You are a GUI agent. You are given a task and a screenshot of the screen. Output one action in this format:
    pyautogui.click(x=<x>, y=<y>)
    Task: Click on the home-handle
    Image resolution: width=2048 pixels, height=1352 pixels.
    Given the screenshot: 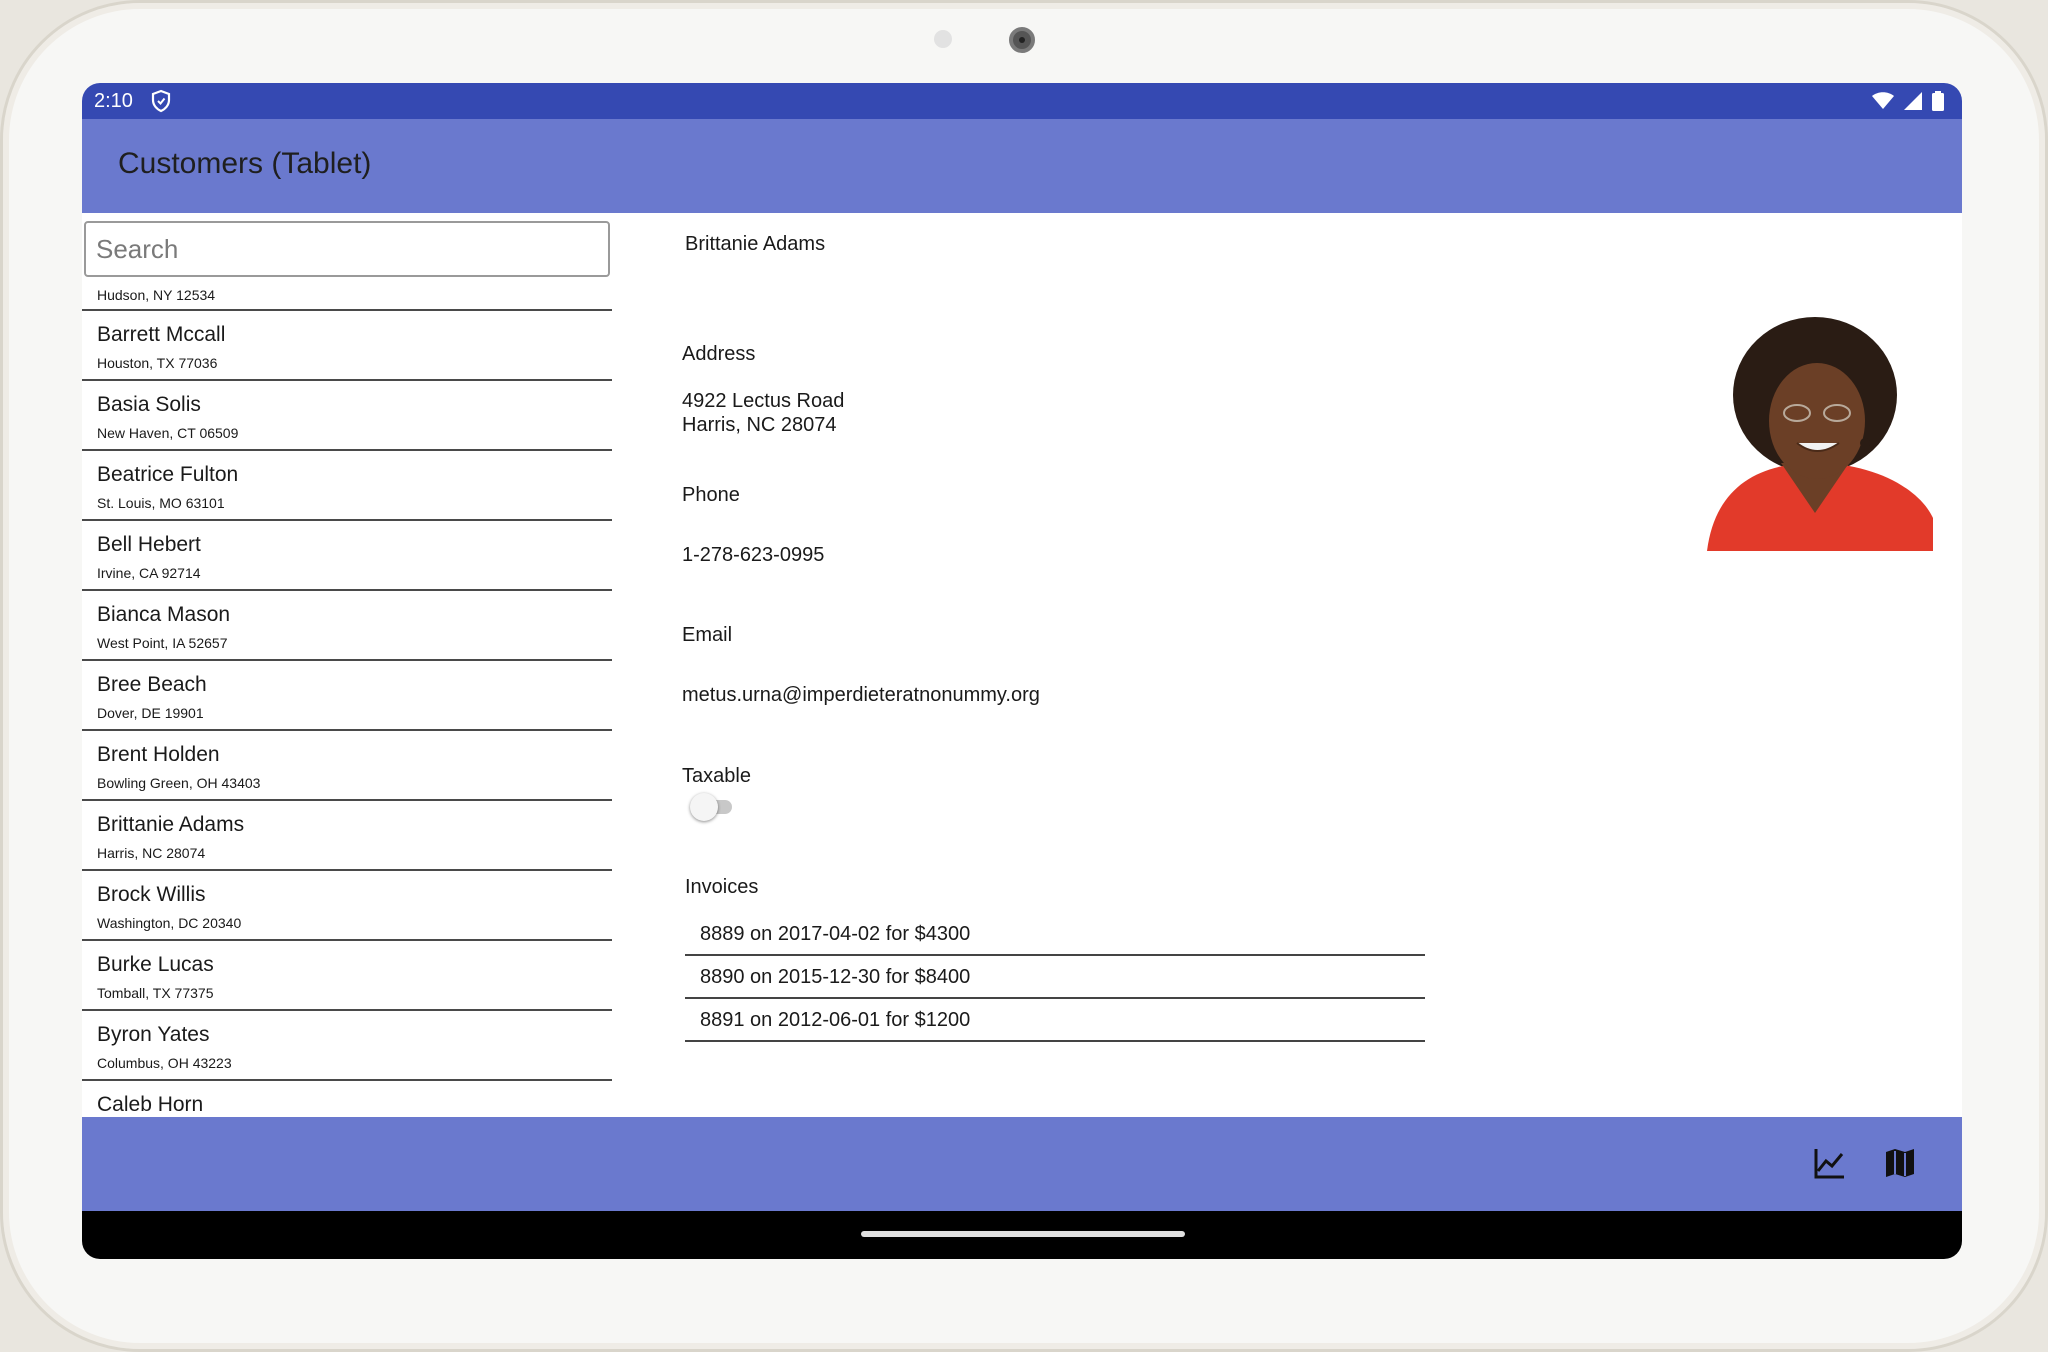 What is the action you would take?
    pyautogui.click(x=1023, y=1234)
    